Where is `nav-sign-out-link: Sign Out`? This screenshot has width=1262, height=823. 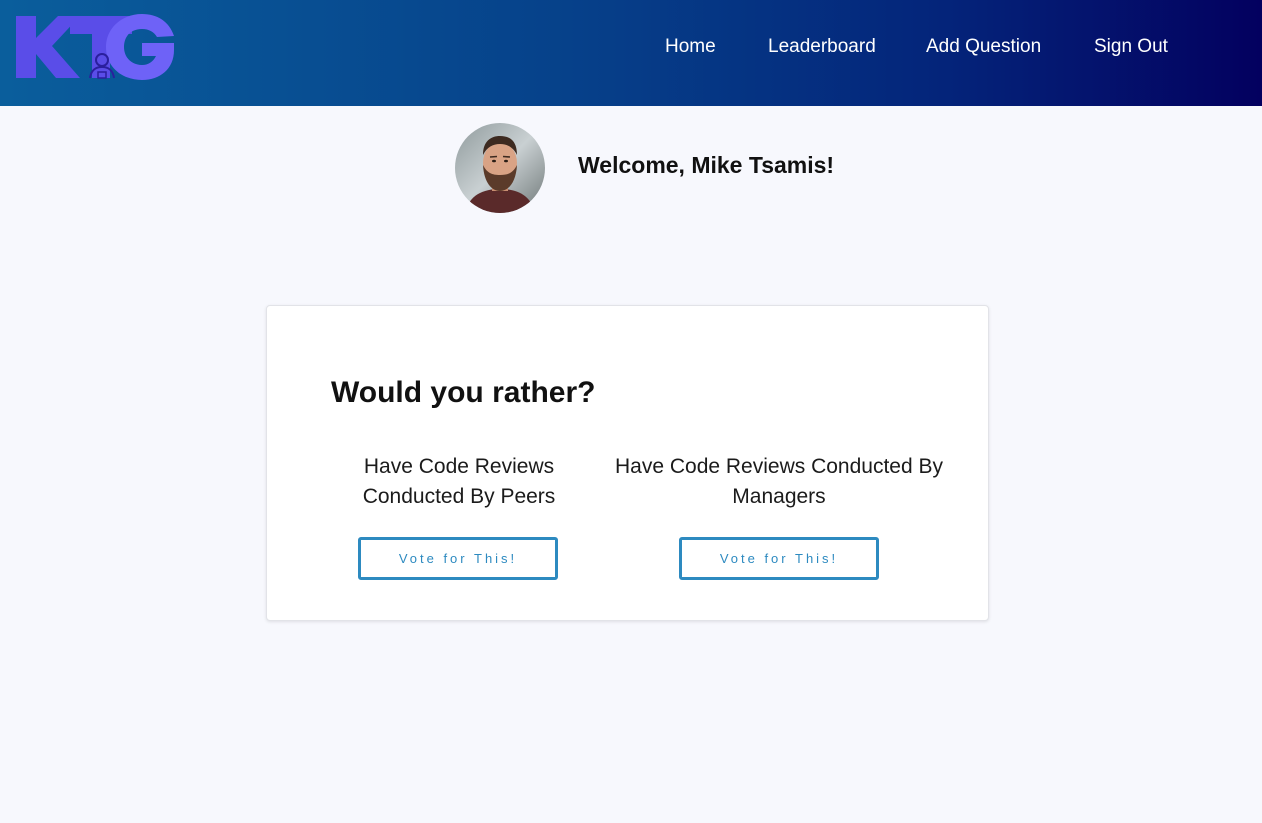 nav-sign-out-link: Sign Out is located at coordinates (1131, 47).